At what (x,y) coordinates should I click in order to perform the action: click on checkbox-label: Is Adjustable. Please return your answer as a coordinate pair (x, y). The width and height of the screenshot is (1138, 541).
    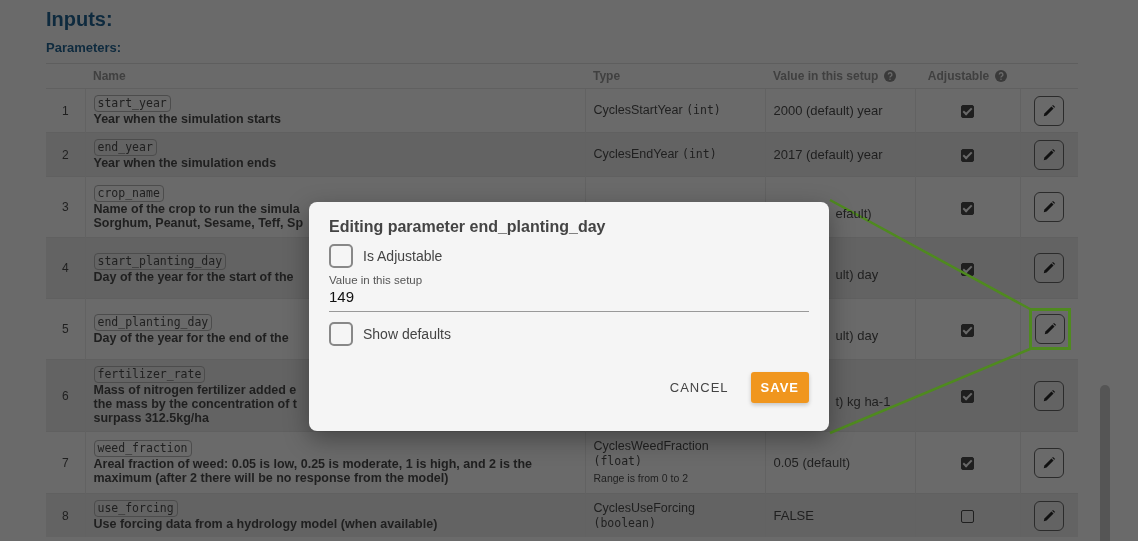
    Looking at the image, I should click on (403, 256).